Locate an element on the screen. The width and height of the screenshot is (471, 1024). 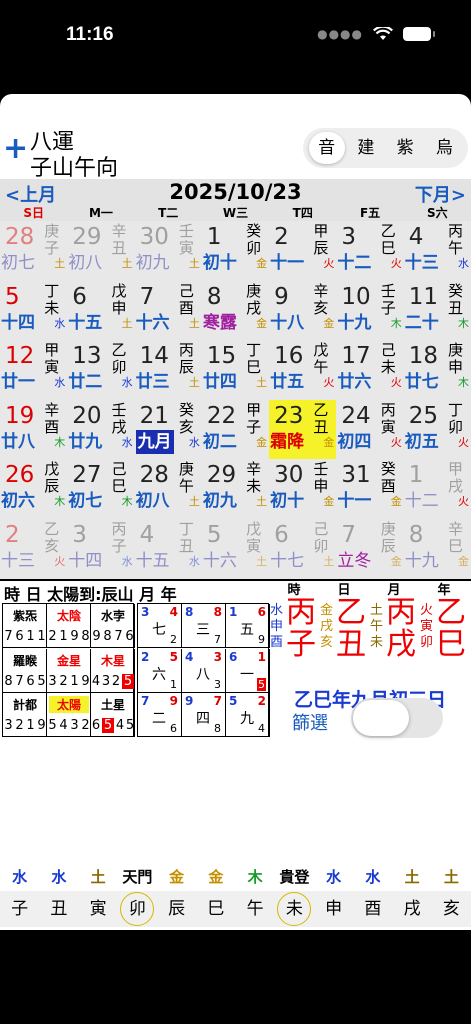
filter-toggle is located at coordinates (397, 718).